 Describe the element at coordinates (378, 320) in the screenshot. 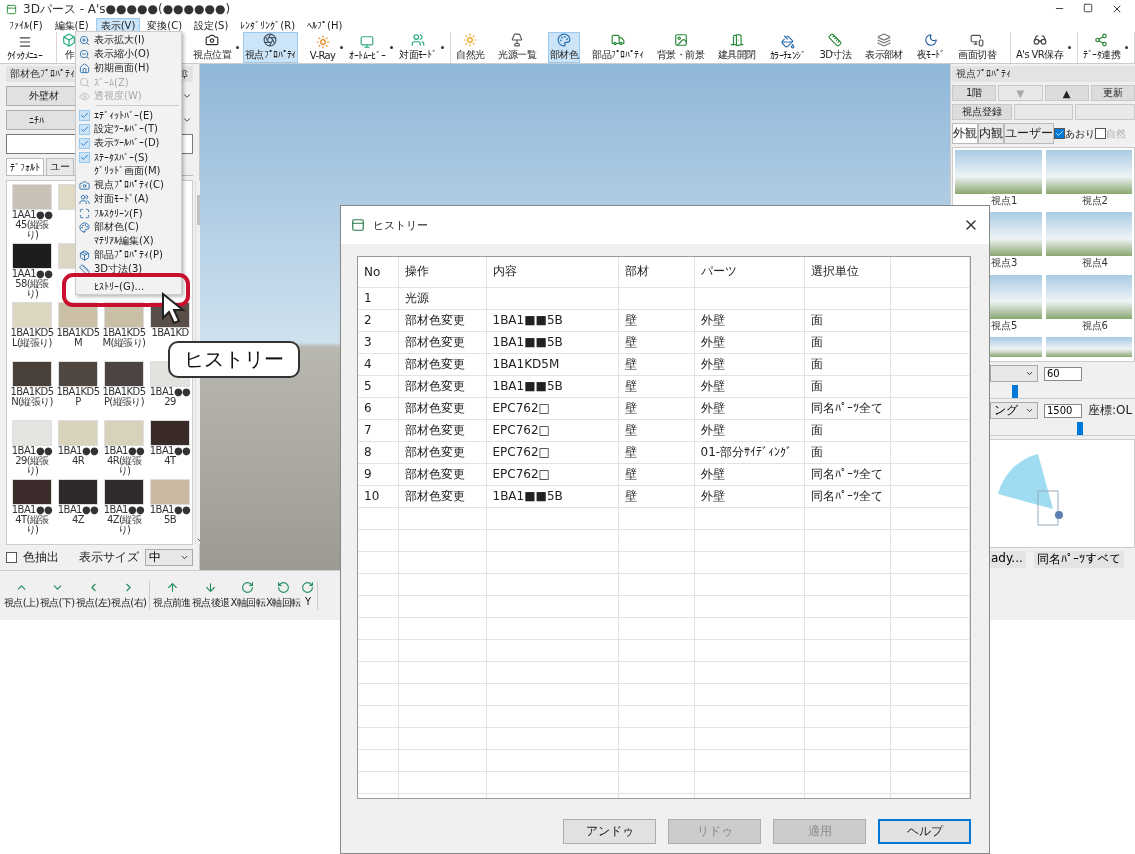

I see `table-cell: 2` at that location.